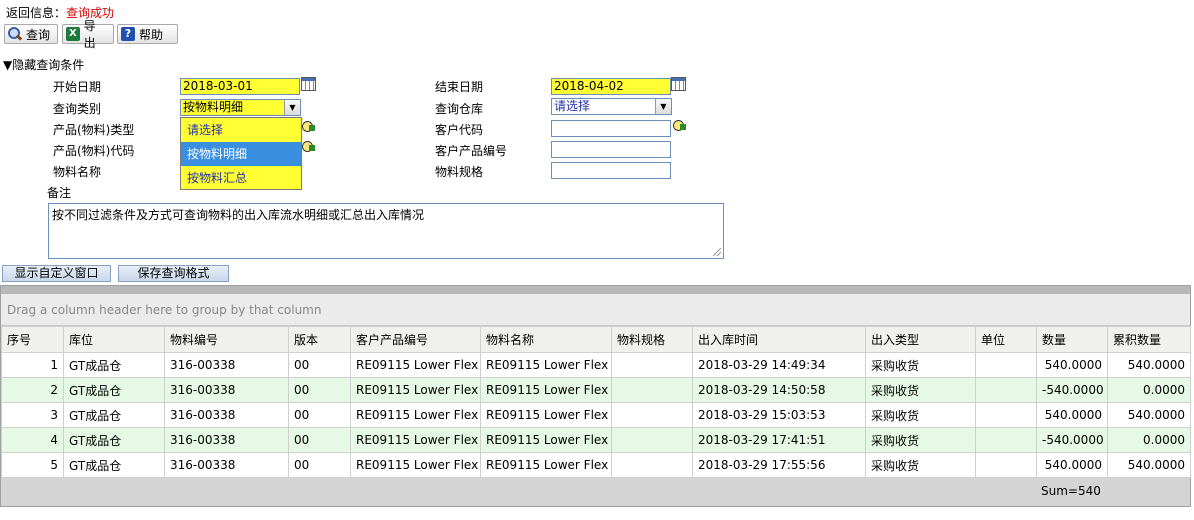  Describe the element at coordinates (240, 86) in the screenshot. I see `start-date-input: 2018-03-01` at that location.